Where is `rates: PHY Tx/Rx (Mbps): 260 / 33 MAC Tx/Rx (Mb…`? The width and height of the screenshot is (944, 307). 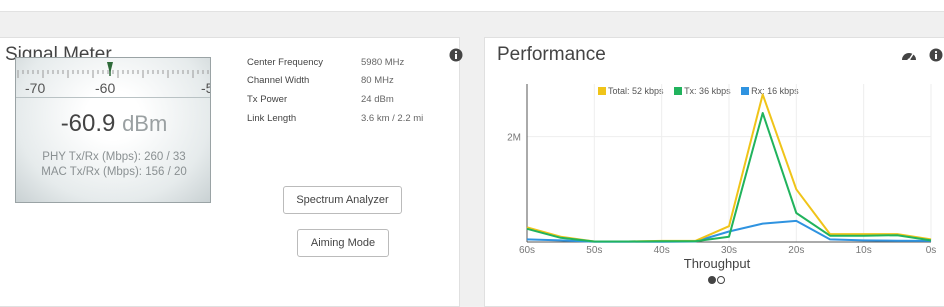
rates: PHY Tx/Rx (Mbps): 260 / 33 MAC Tx/Rx (Mb… is located at coordinates (113, 165).